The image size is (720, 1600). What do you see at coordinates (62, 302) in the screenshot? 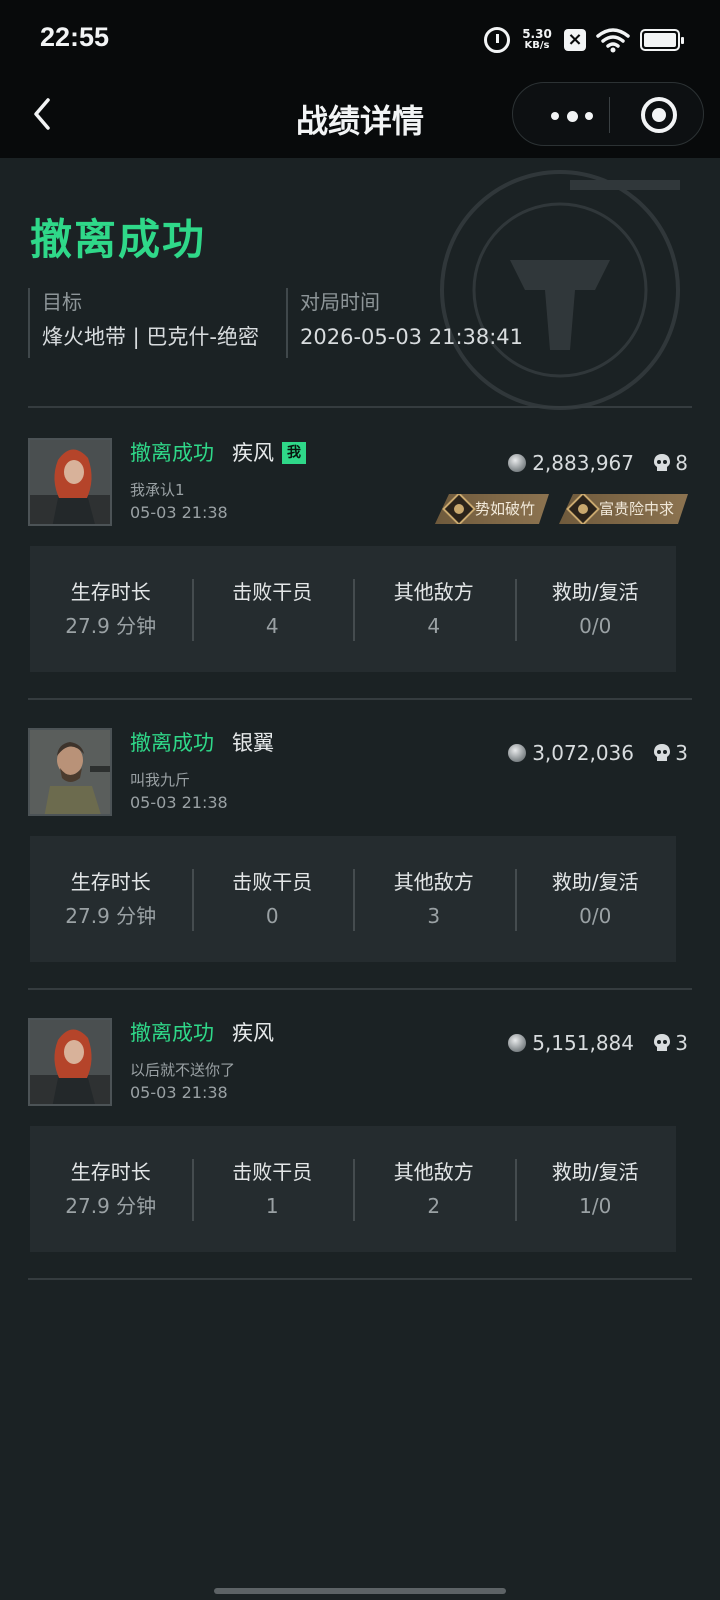
I see `target-label: 目标` at bounding box center [62, 302].